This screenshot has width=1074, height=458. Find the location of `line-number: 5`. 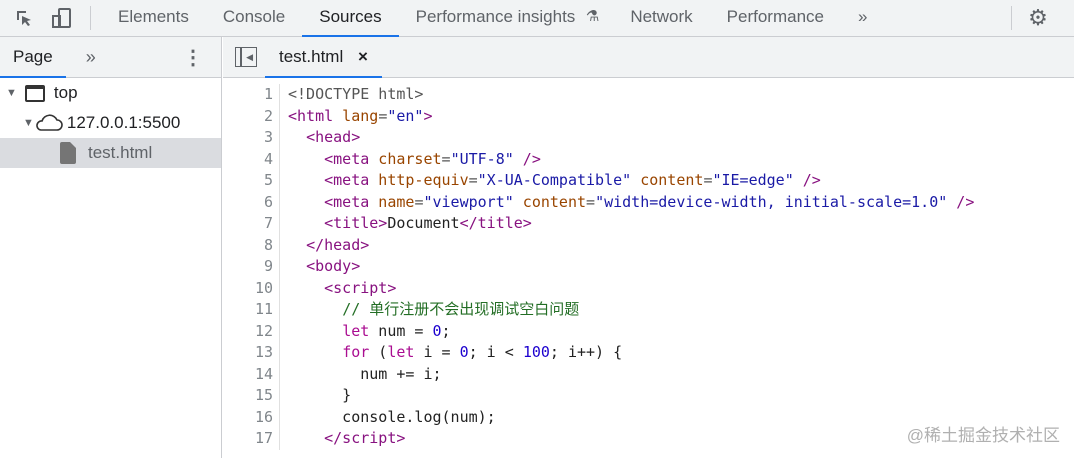

line-number: 5 is located at coordinates (251, 181).